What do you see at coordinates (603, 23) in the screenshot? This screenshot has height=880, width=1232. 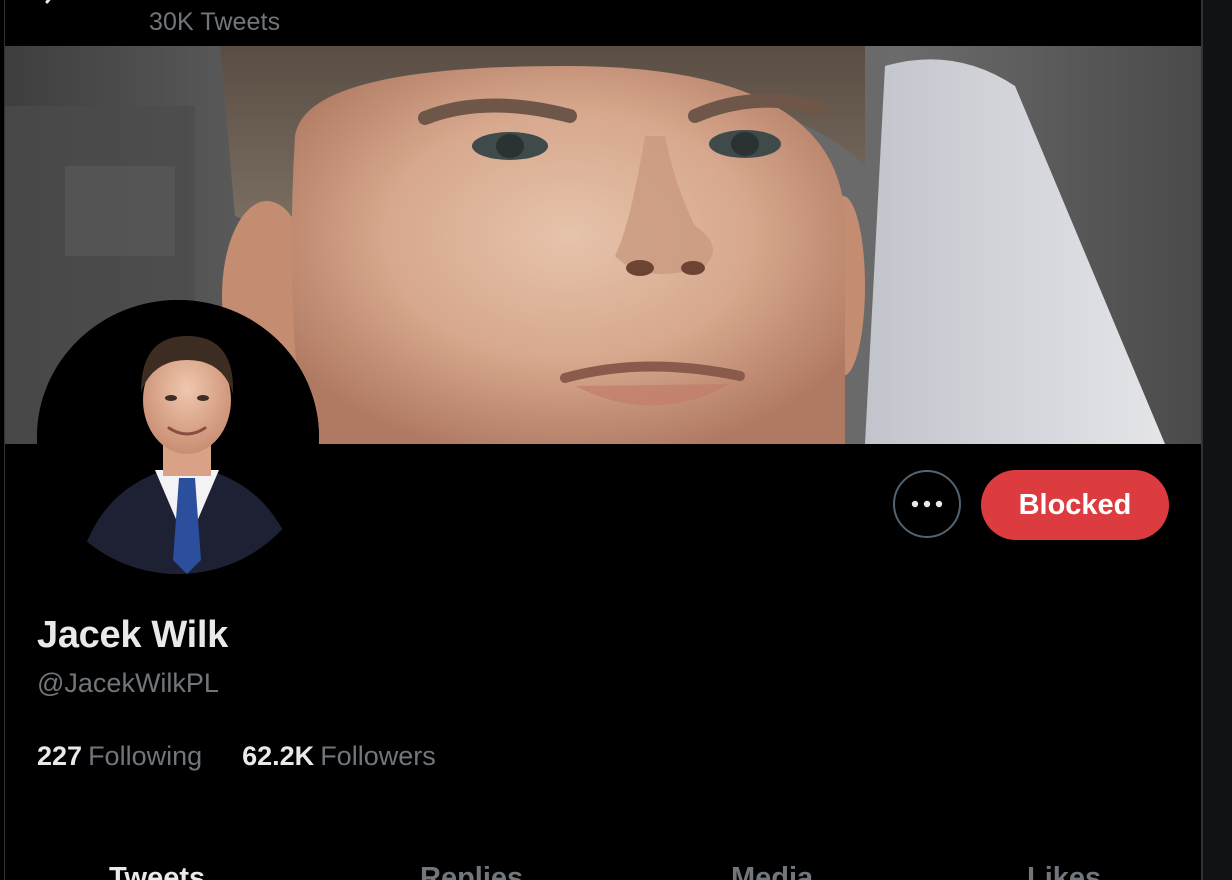 I see `profile-header: 30K Tweets` at bounding box center [603, 23].